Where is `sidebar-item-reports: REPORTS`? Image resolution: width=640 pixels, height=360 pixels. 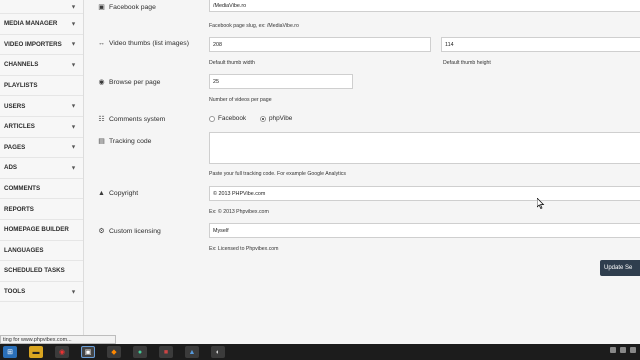
sidebar-item-reports: REPORTS is located at coordinates (41, 209).